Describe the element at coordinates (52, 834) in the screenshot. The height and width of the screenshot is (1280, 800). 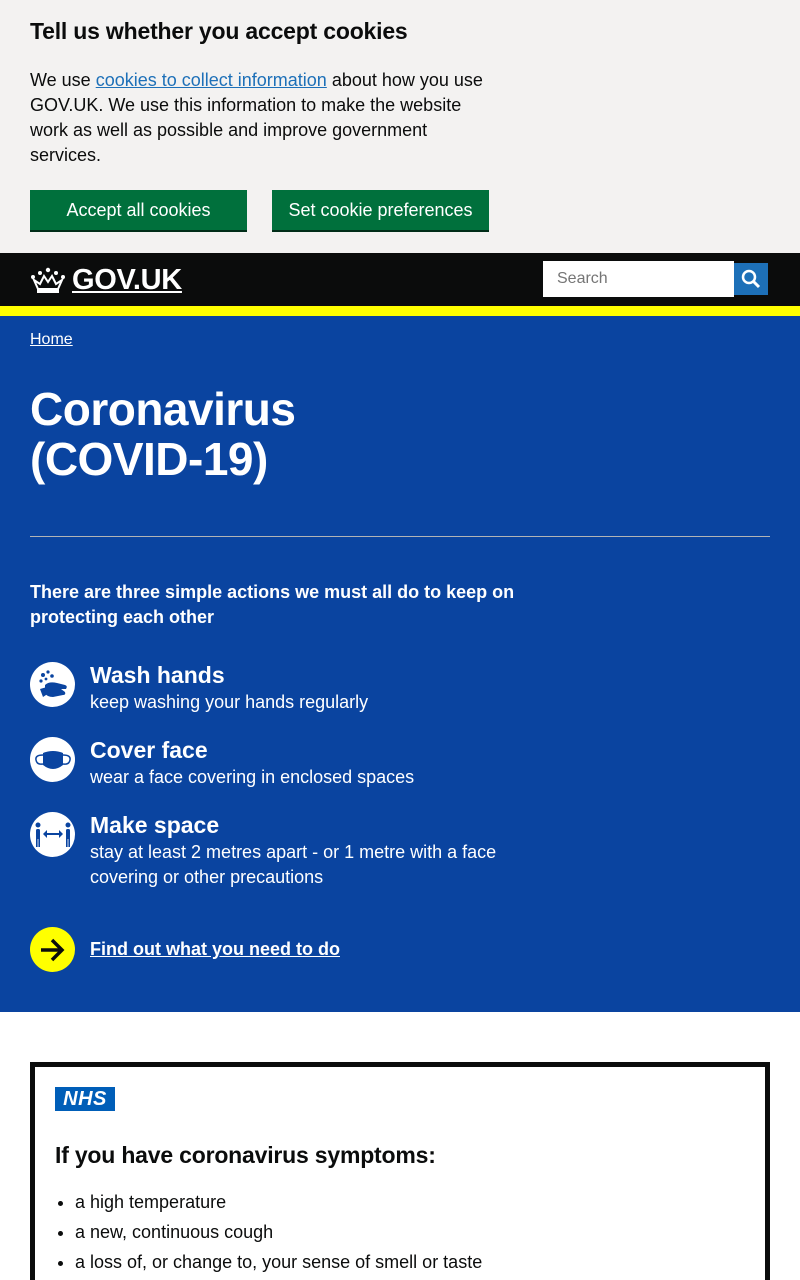
I see `distance-icon` at that location.